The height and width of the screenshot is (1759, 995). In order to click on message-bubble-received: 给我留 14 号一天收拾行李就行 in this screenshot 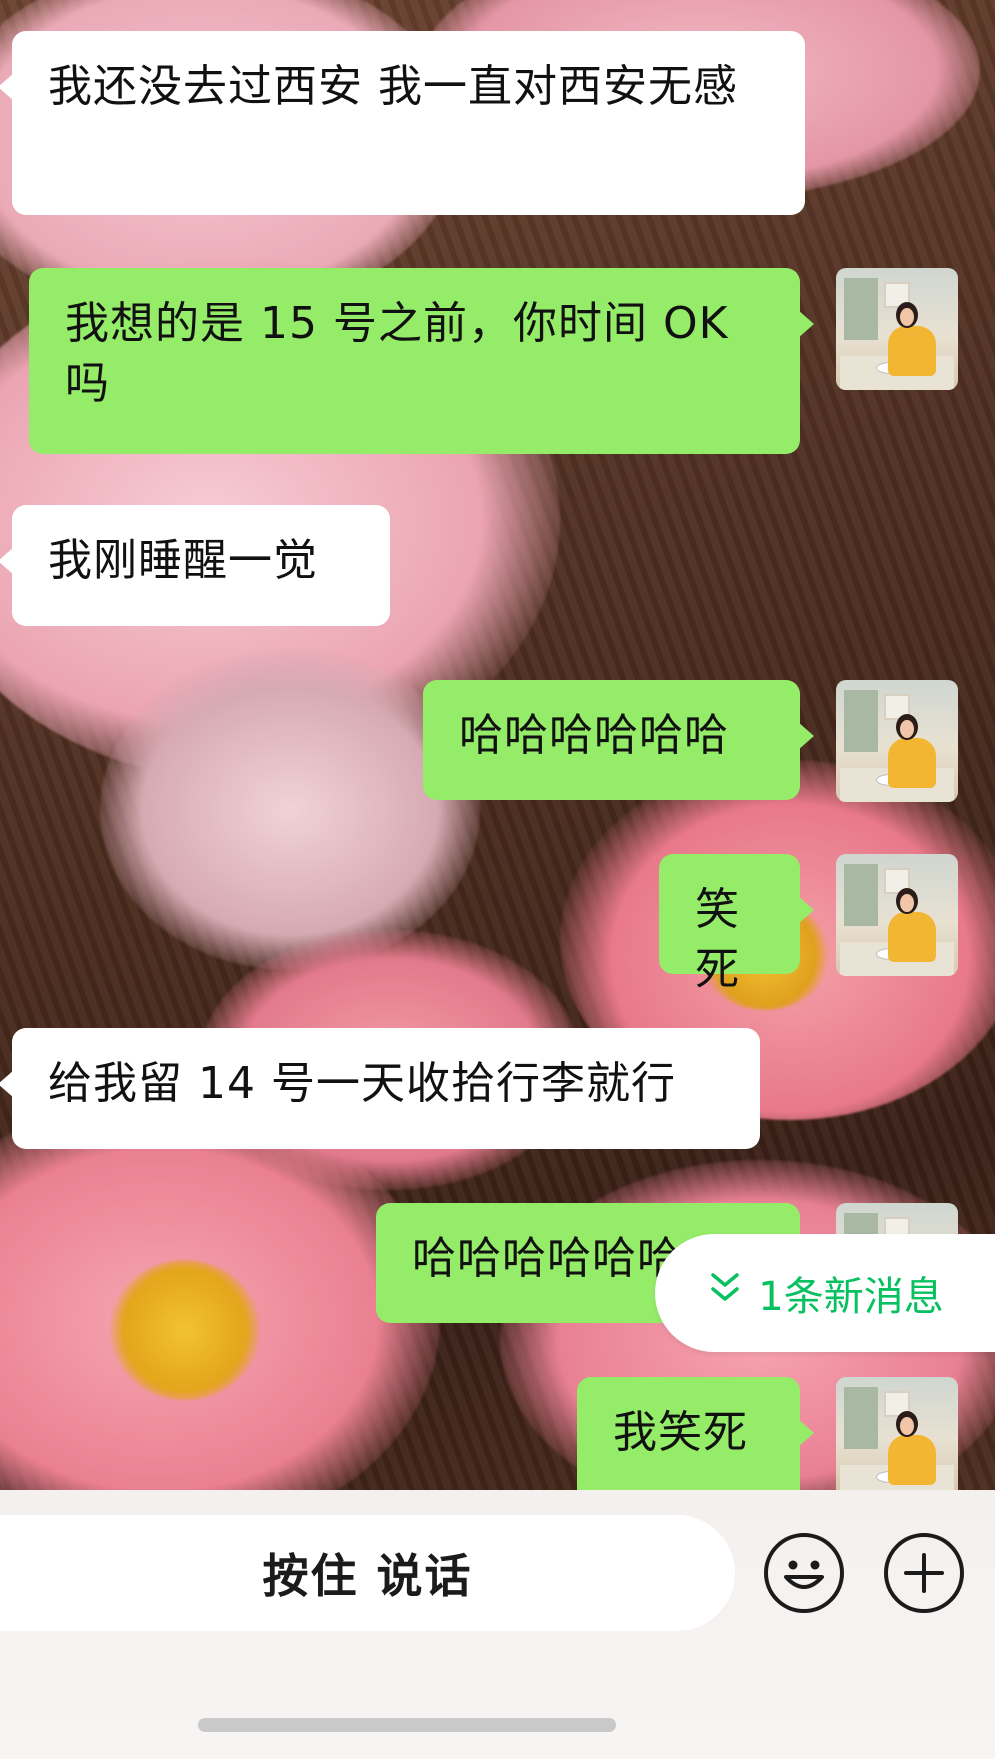, I will do `click(380, 1088)`.